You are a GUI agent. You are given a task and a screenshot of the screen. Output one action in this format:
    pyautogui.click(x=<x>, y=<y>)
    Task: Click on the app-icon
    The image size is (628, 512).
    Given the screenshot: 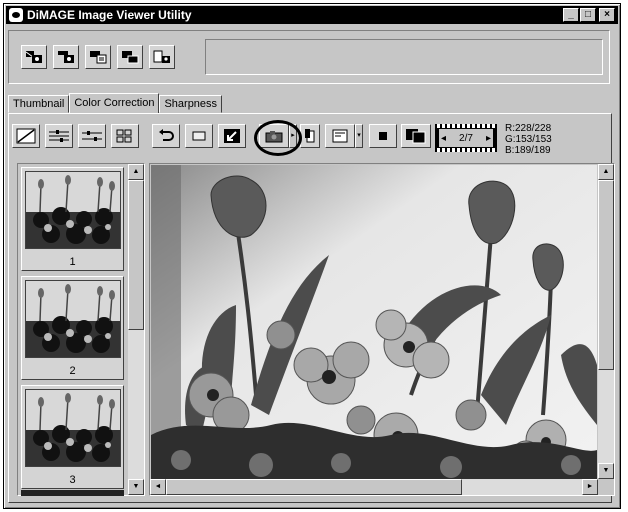 What is the action you would take?
    pyautogui.click(x=16, y=15)
    